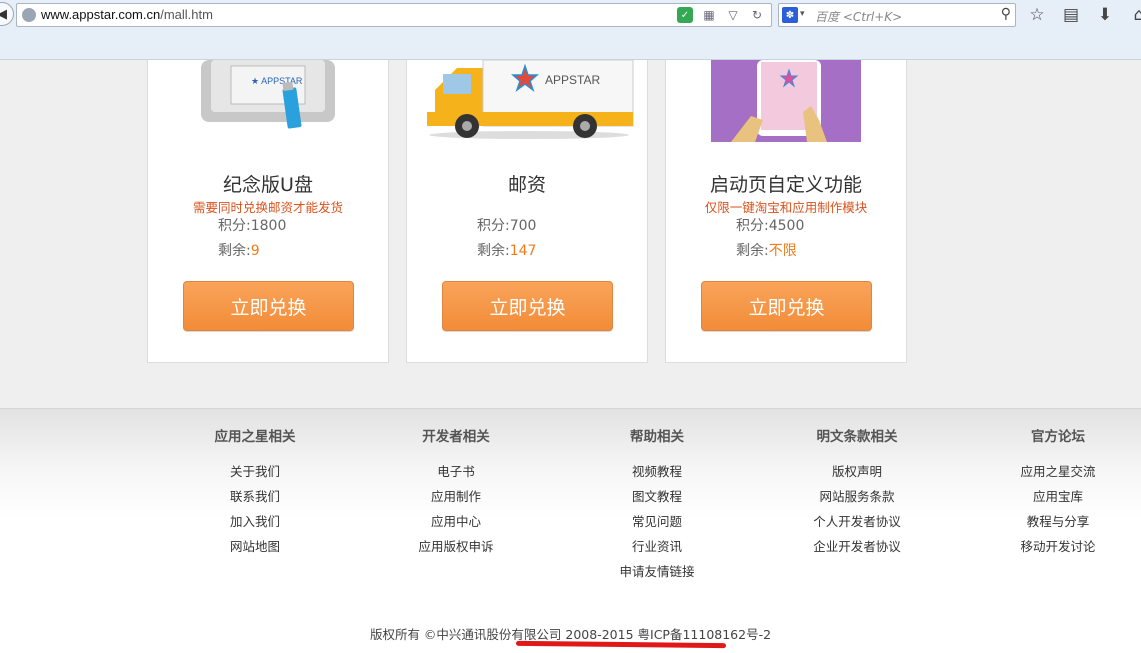 The width and height of the screenshot is (1141, 653). What do you see at coordinates (255, 546) in the screenshot?
I see `footer-link: 网站地图` at bounding box center [255, 546].